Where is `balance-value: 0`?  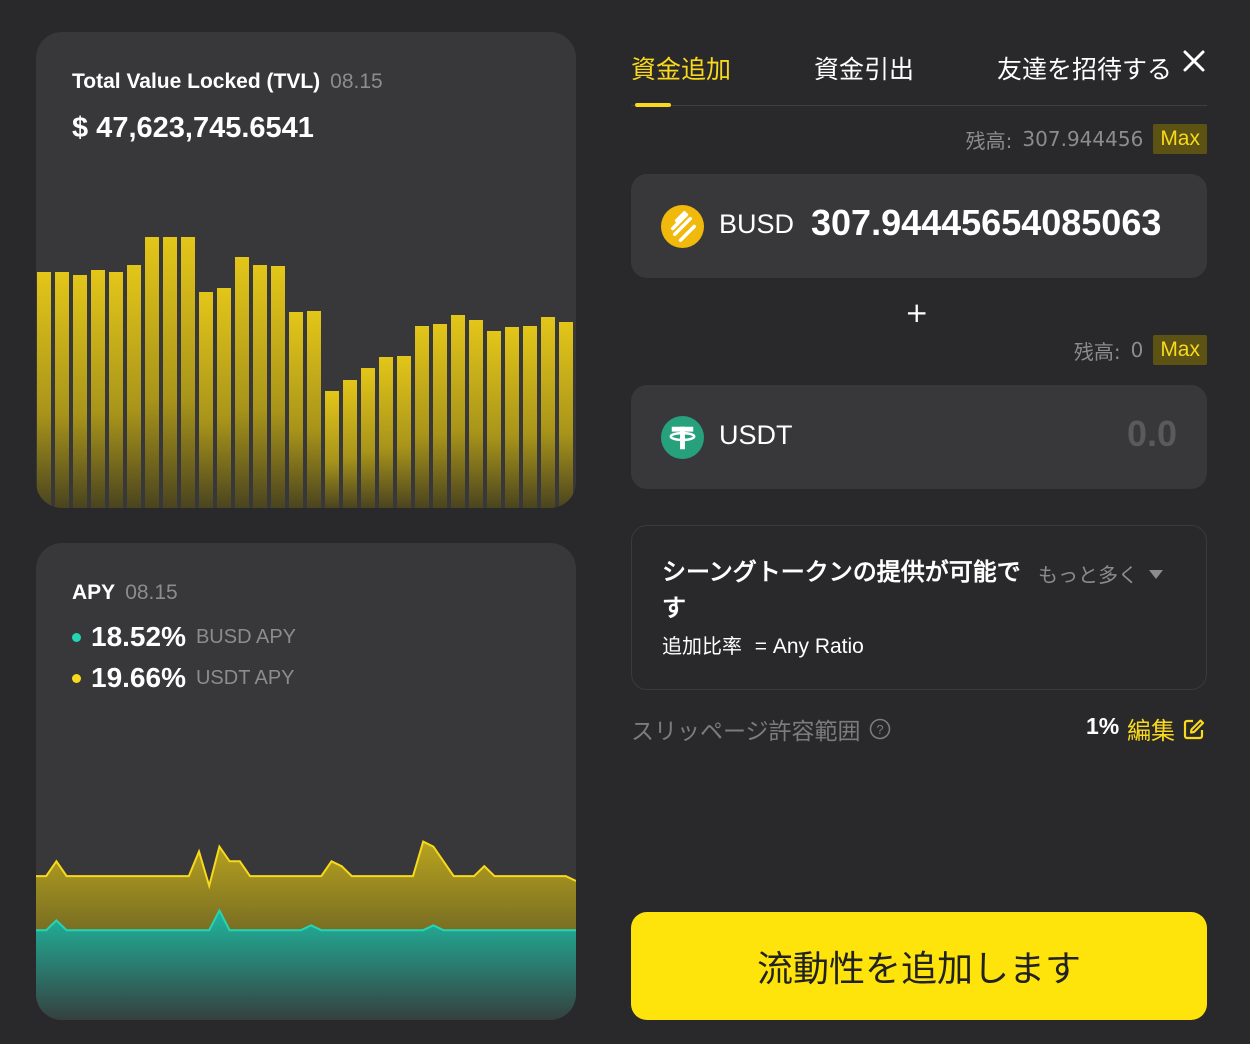
balance-value: 0 is located at coordinates (1137, 350).